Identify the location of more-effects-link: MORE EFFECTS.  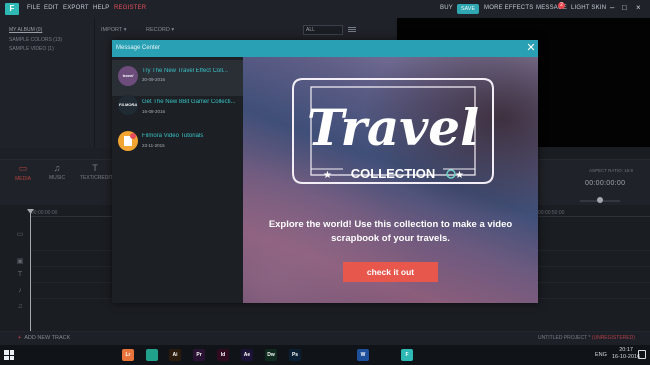
(508, 8).